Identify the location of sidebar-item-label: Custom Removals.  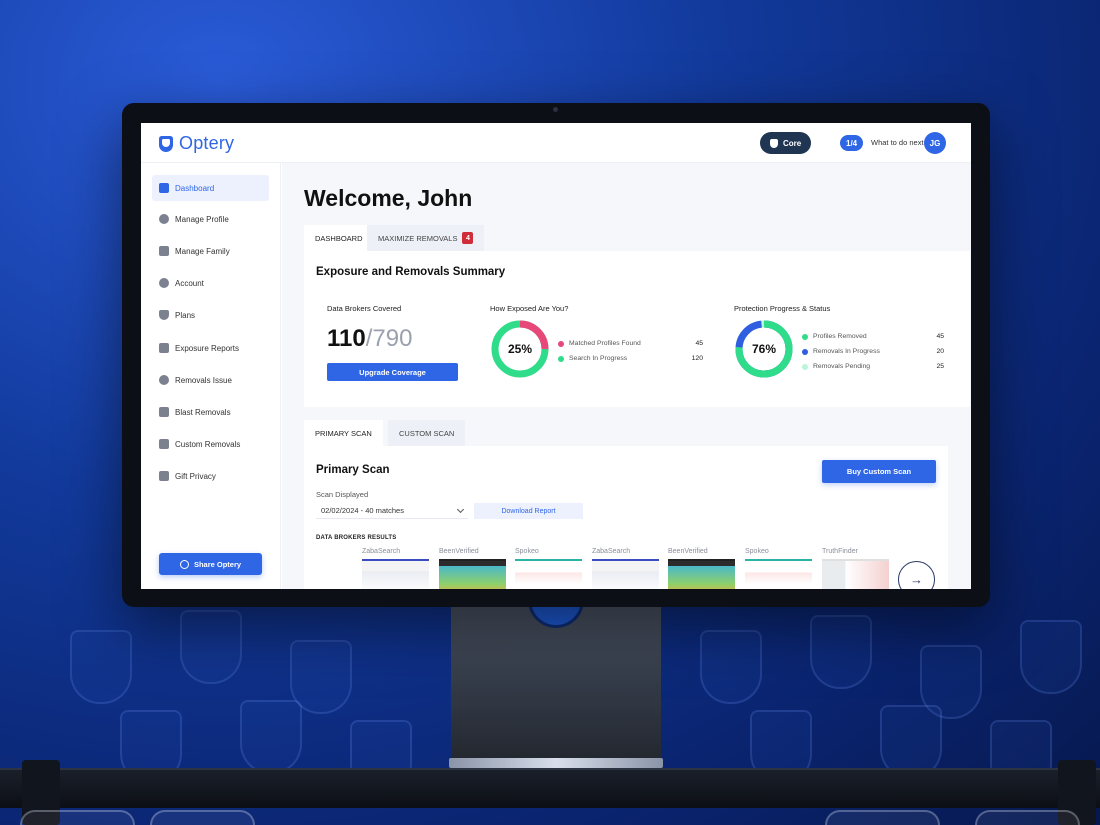
(208, 444).